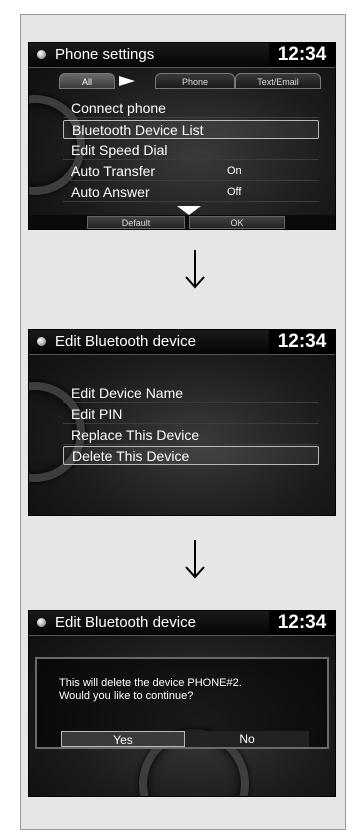 The height and width of the screenshot is (836, 356). Describe the element at coordinates (110, 192) in the screenshot. I see `menu-item-label: Auto Answer` at that location.